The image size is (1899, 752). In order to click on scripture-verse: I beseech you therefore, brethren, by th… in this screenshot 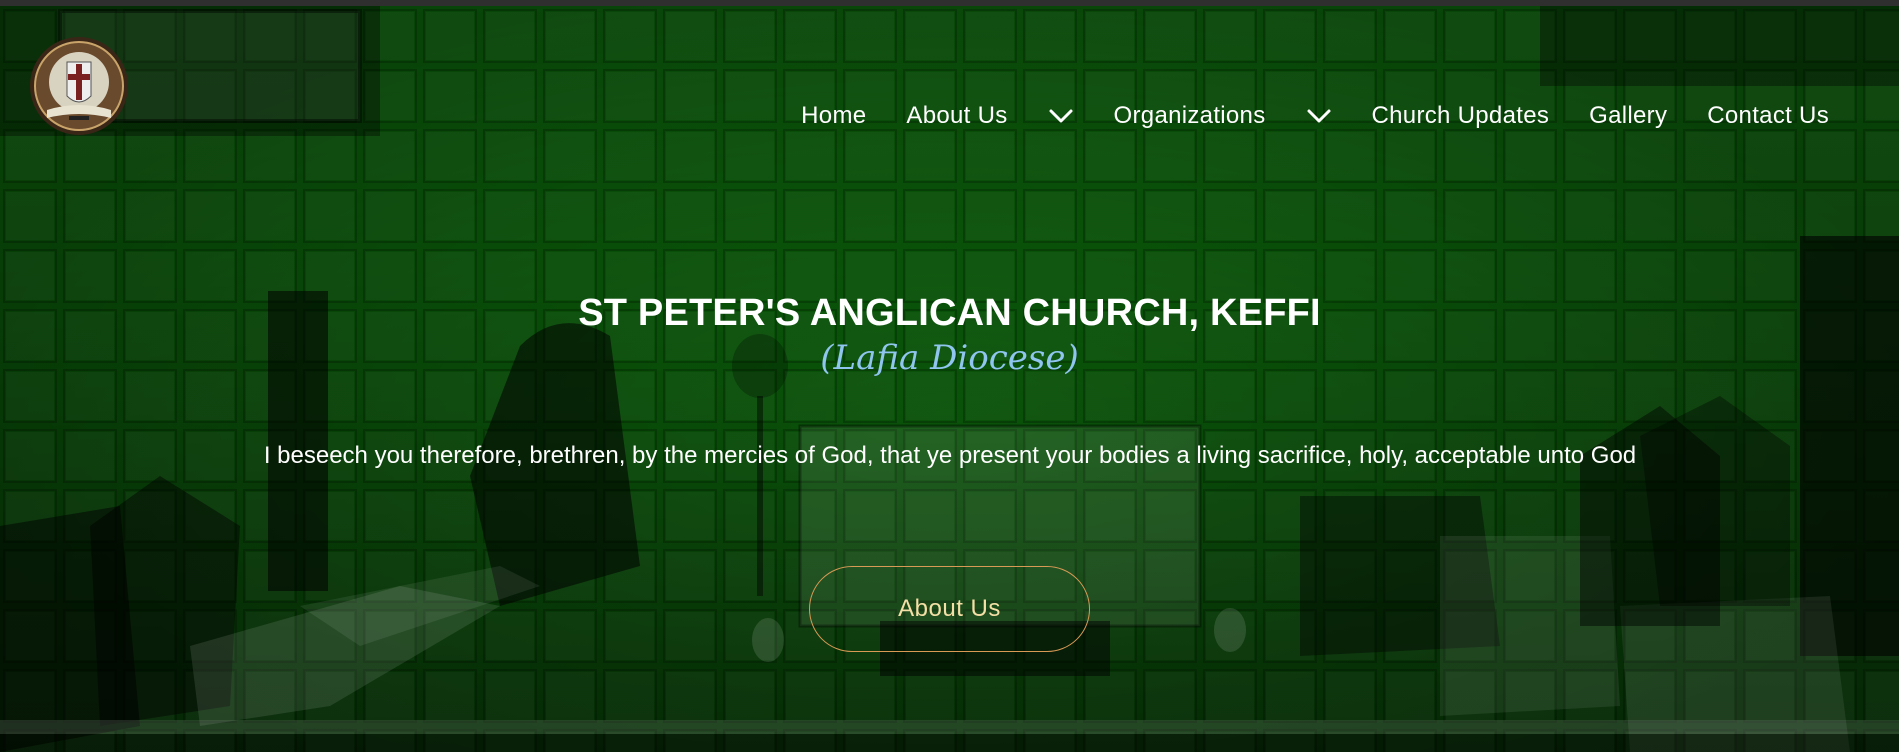, I will do `click(950, 455)`.